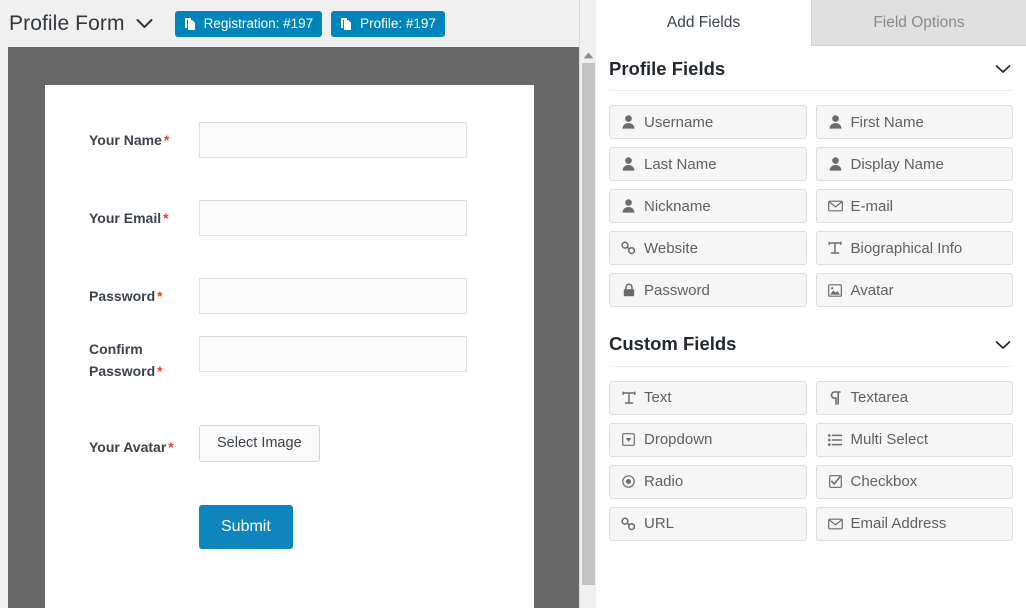 The width and height of the screenshot is (1026, 608). What do you see at coordinates (708, 397) in the screenshot?
I see `field-button-text: Text` at bounding box center [708, 397].